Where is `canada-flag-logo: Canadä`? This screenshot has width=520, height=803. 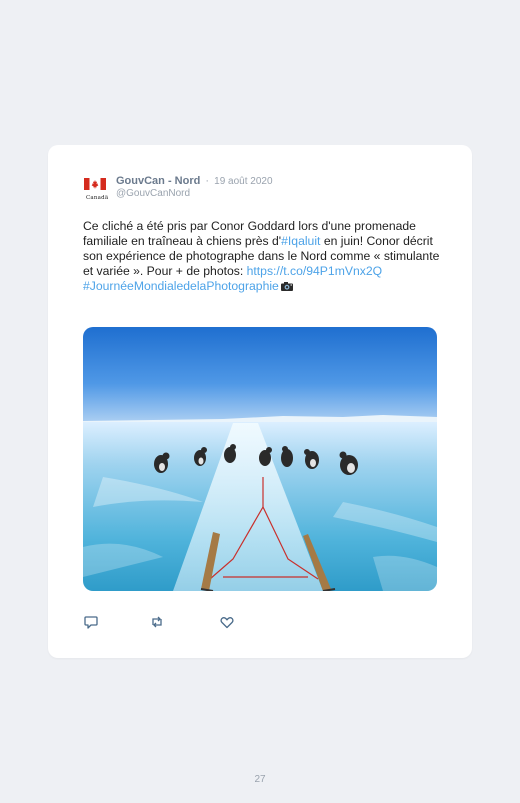
canada-flag-logo: Canadä is located at coordinates (96, 190).